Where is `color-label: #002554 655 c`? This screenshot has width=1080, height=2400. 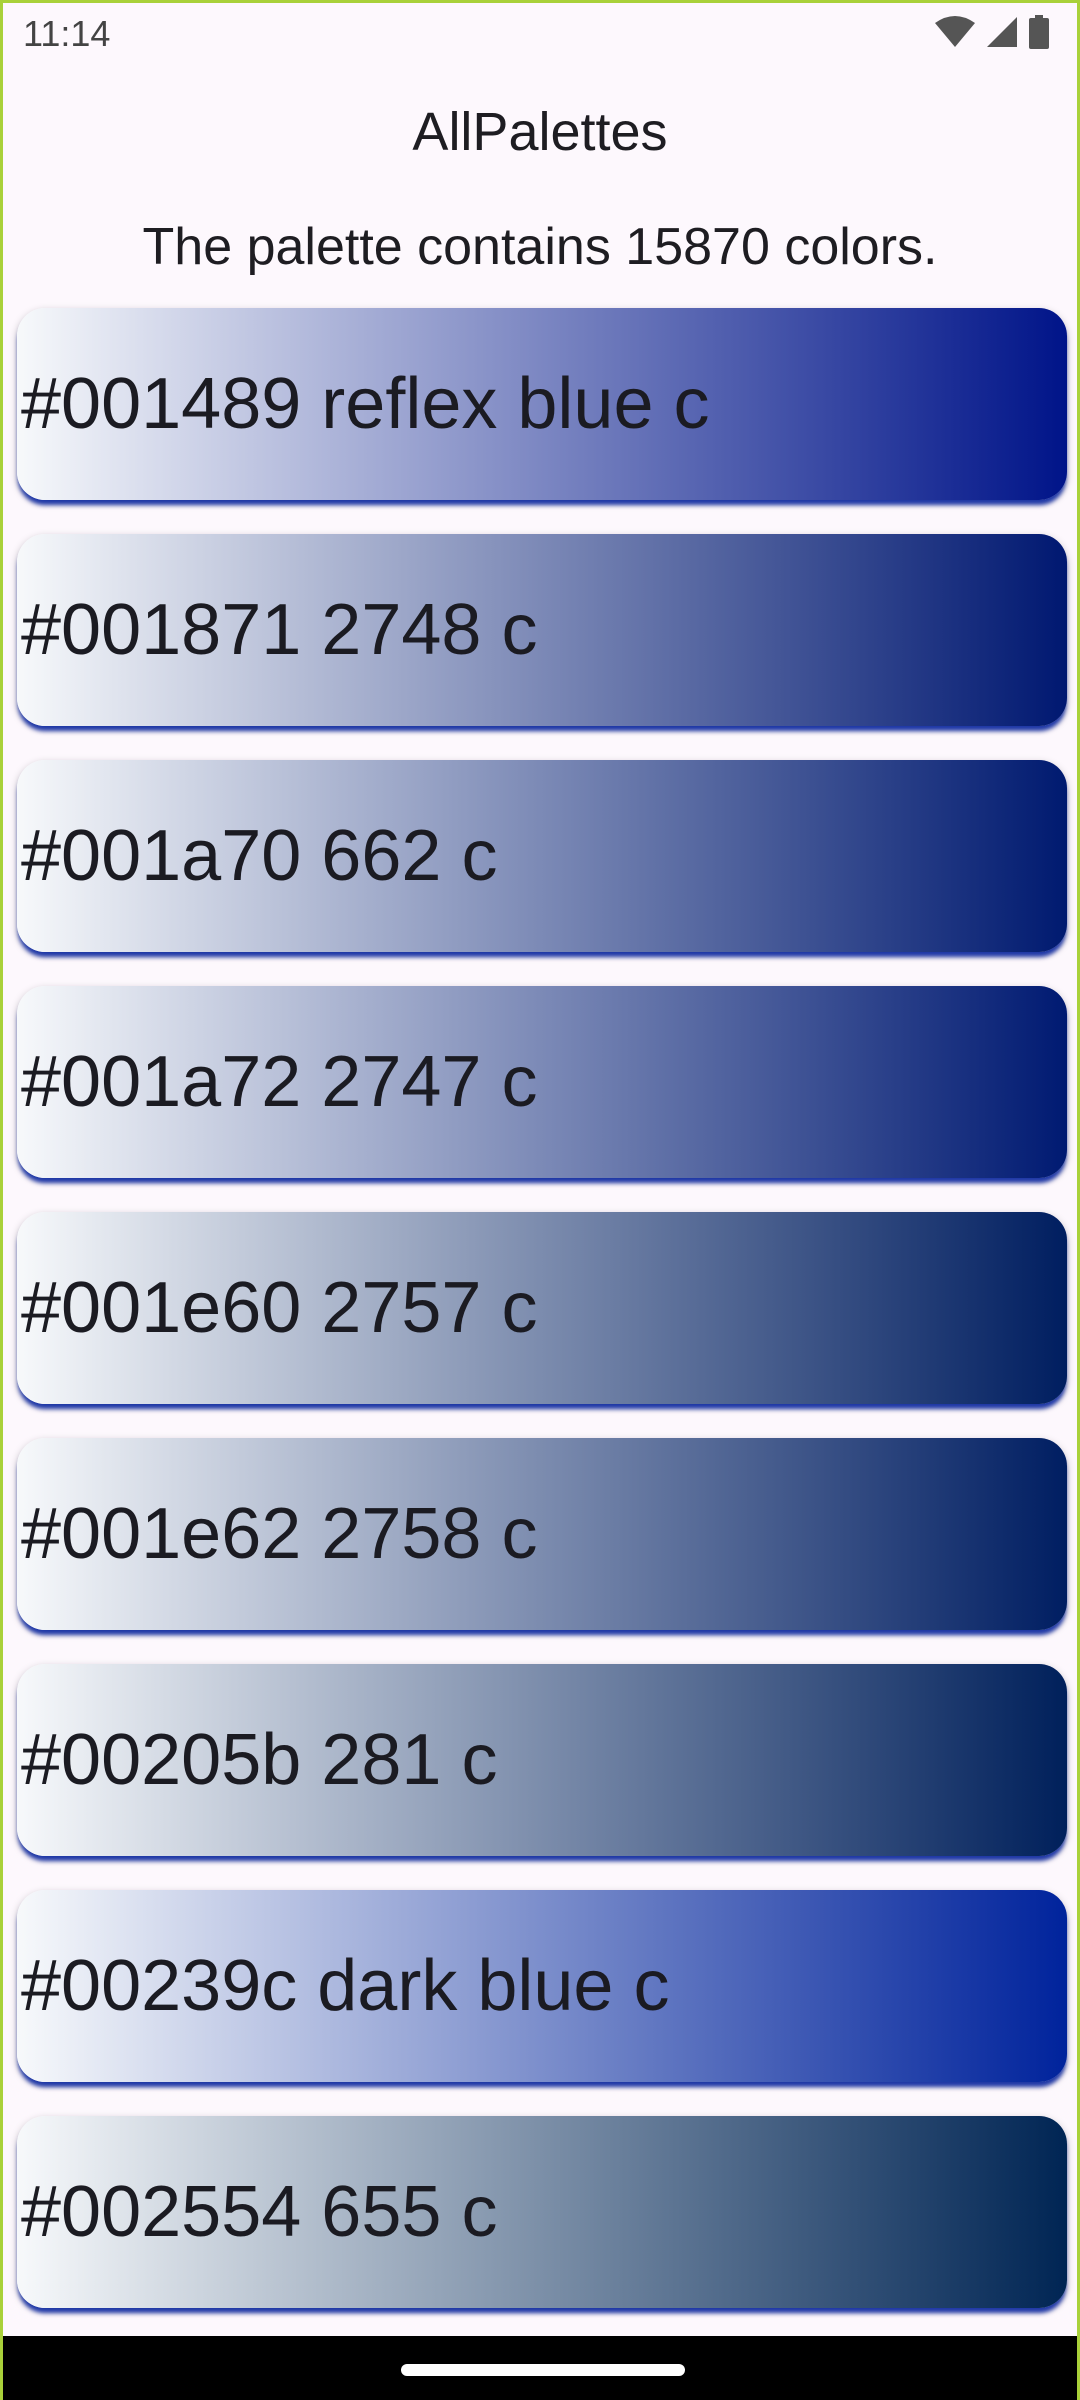 color-label: #002554 655 c is located at coordinates (259, 2212).